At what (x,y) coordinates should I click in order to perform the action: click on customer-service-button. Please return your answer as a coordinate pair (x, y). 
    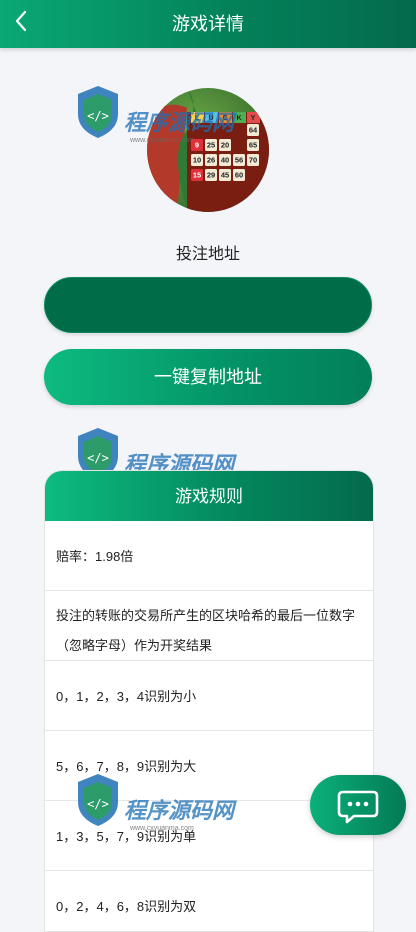
    Looking at the image, I should click on (358, 805).